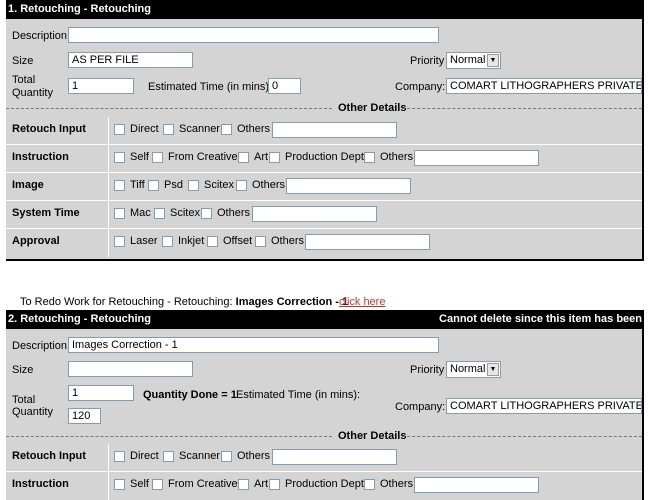 Image resolution: width=650 pixels, height=500 pixels. What do you see at coordinates (199, 456) in the screenshot?
I see `option-label: Scanner` at bounding box center [199, 456].